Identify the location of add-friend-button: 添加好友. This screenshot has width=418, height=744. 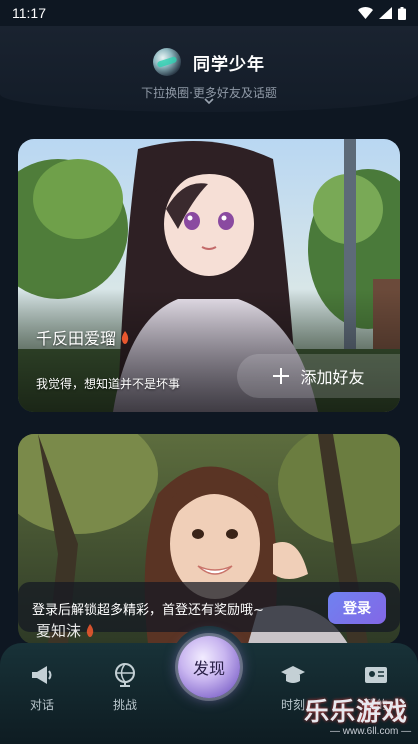
(318, 376).